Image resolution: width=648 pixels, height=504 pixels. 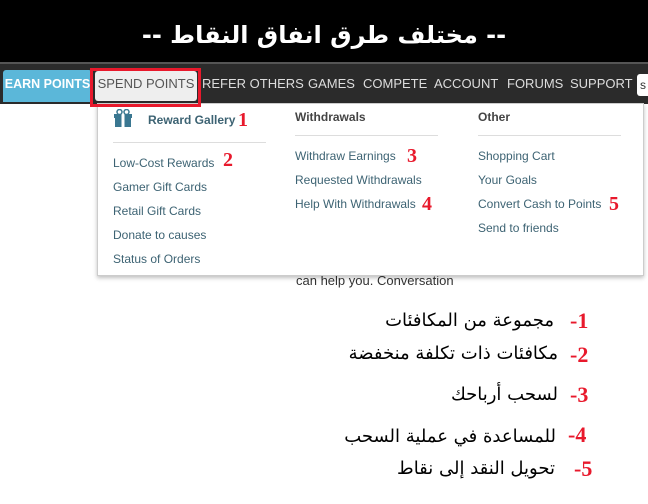 I want to click on nav-forums: FORUMS, so click(x=535, y=83).